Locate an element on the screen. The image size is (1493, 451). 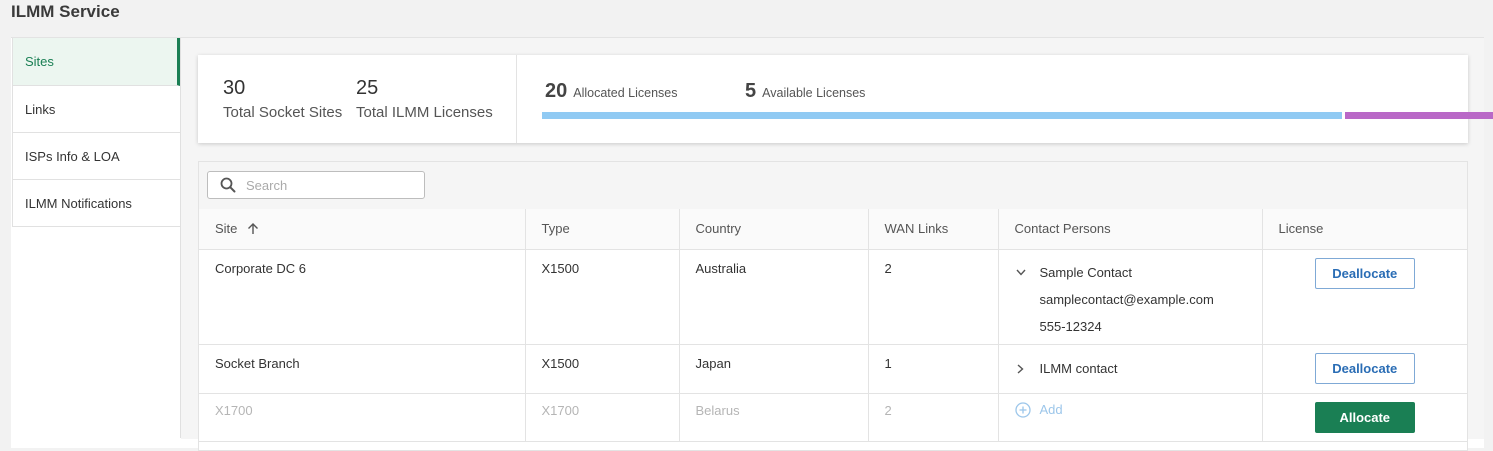
sidebar-item-isps-info-loa: ISPs Info & LOA is located at coordinates (96, 156).